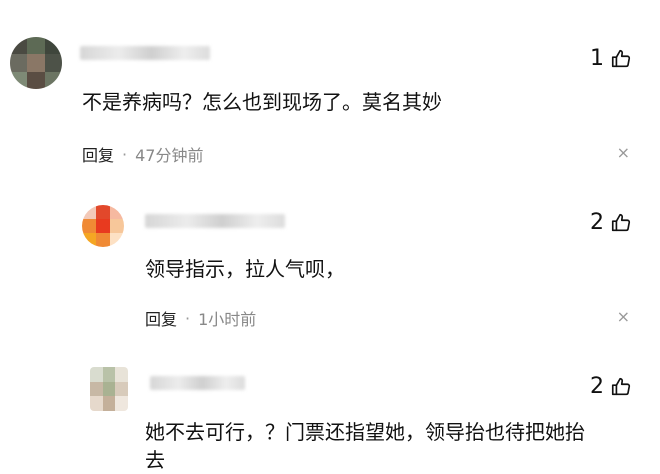  What do you see at coordinates (597, 58) in the screenshot?
I see `like-count: 1` at bounding box center [597, 58].